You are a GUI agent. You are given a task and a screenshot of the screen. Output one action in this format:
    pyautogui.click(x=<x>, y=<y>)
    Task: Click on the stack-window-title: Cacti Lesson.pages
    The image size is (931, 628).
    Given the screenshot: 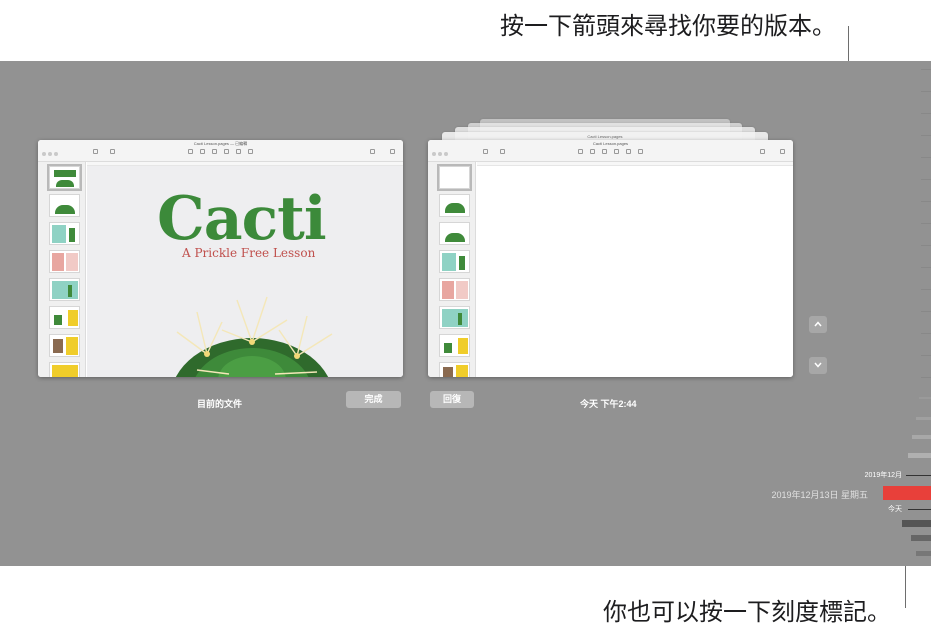 What is the action you would take?
    pyautogui.click(x=605, y=136)
    